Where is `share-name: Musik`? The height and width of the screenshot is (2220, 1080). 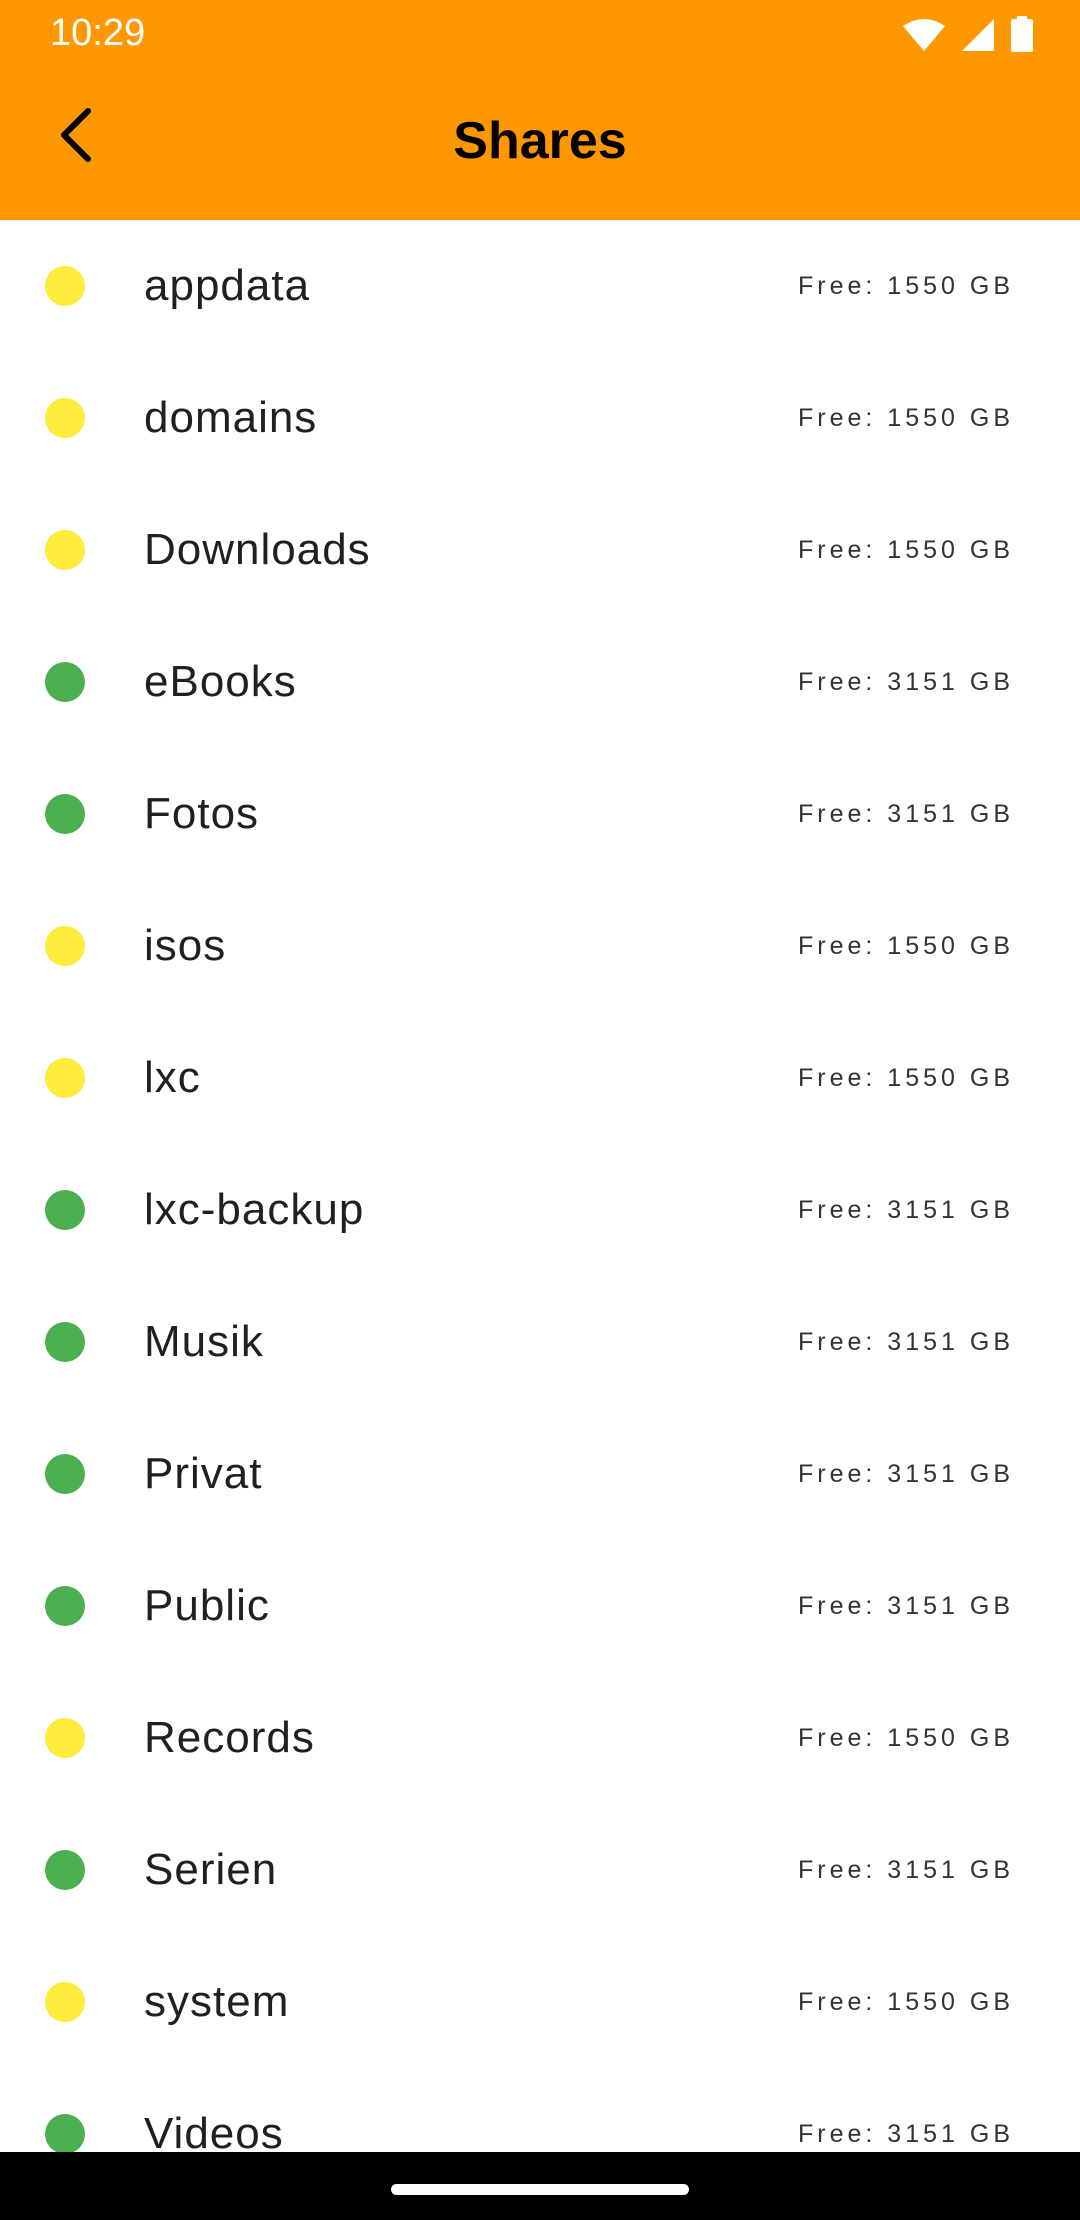 share-name: Musik is located at coordinates (204, 1341).